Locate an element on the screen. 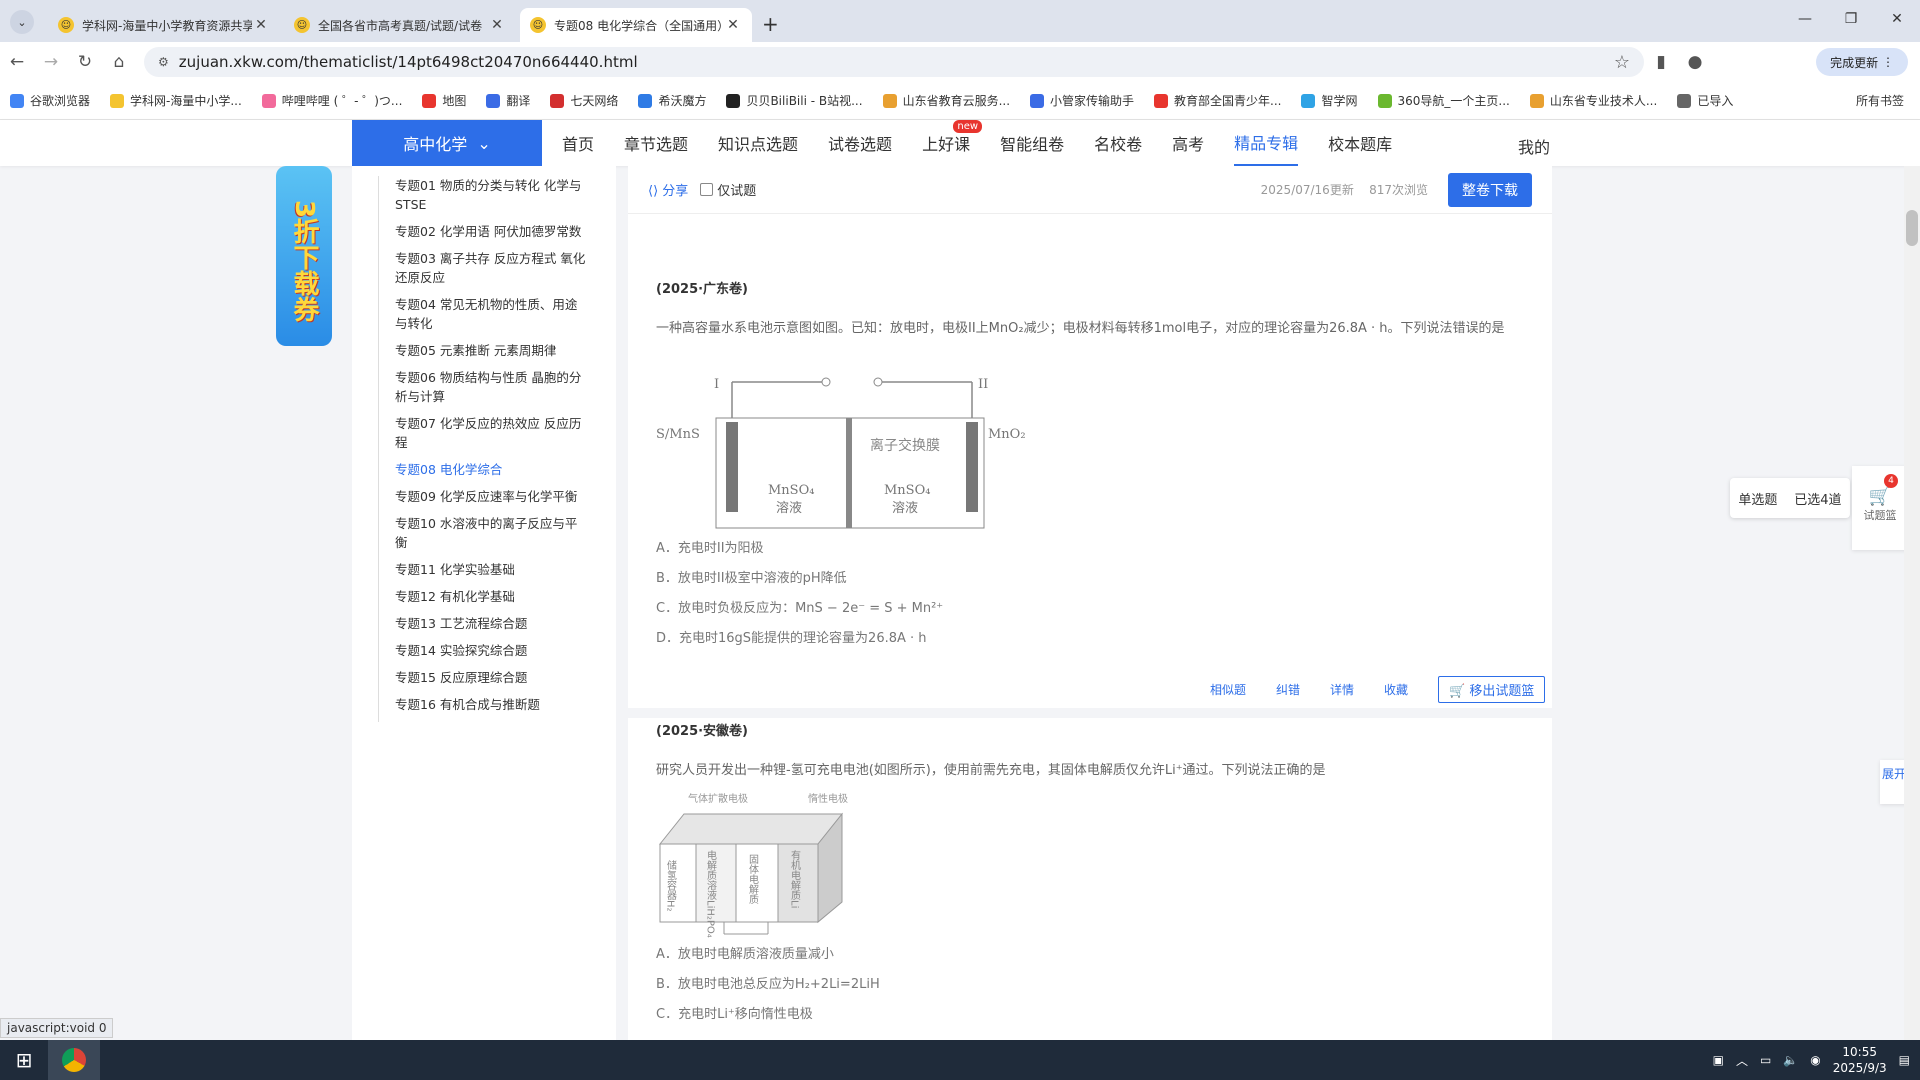  question-1-actions: 相似题 纠错 详情 收藏 🛒 移出试题篮 is located at coordinates (1378, 689).